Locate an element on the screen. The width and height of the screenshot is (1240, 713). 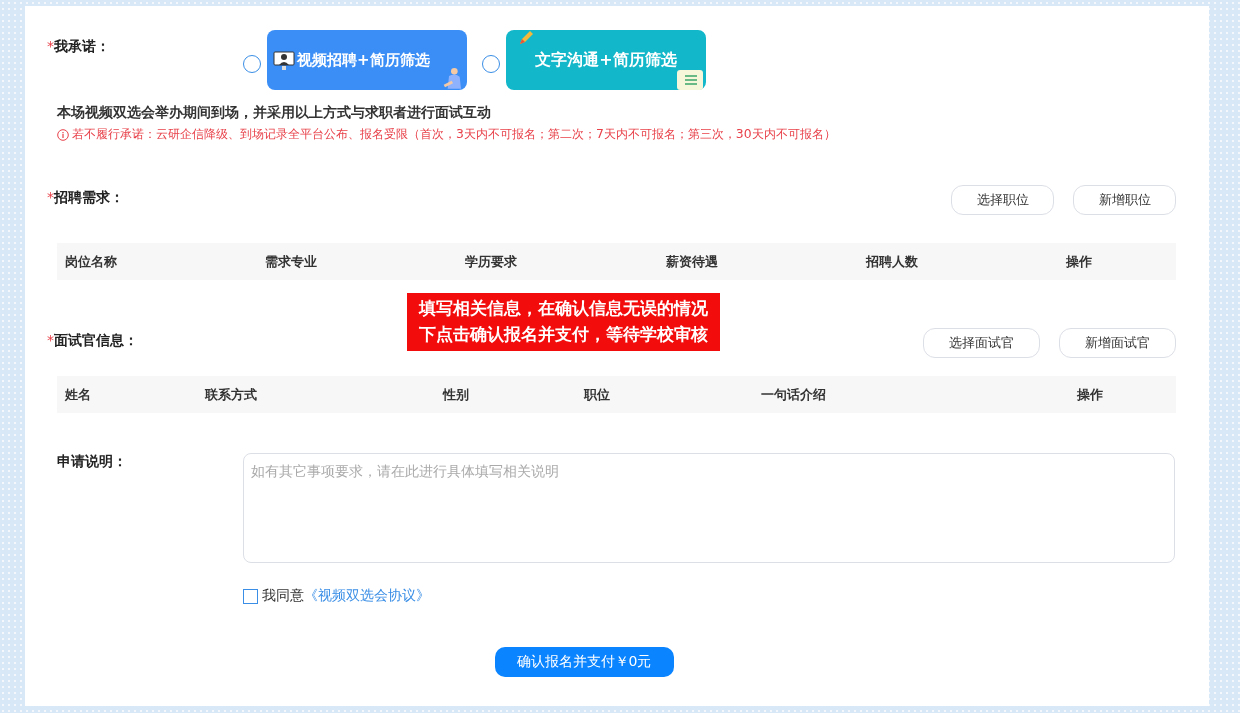
warning-message: 若不履行承诺：云研企信降级、到场记录全平台公布、报名受限（首次，3天内不可报名；第二次；7天内不可报名；第三次，30天内不可报名） is located at coordinates (454, 134).